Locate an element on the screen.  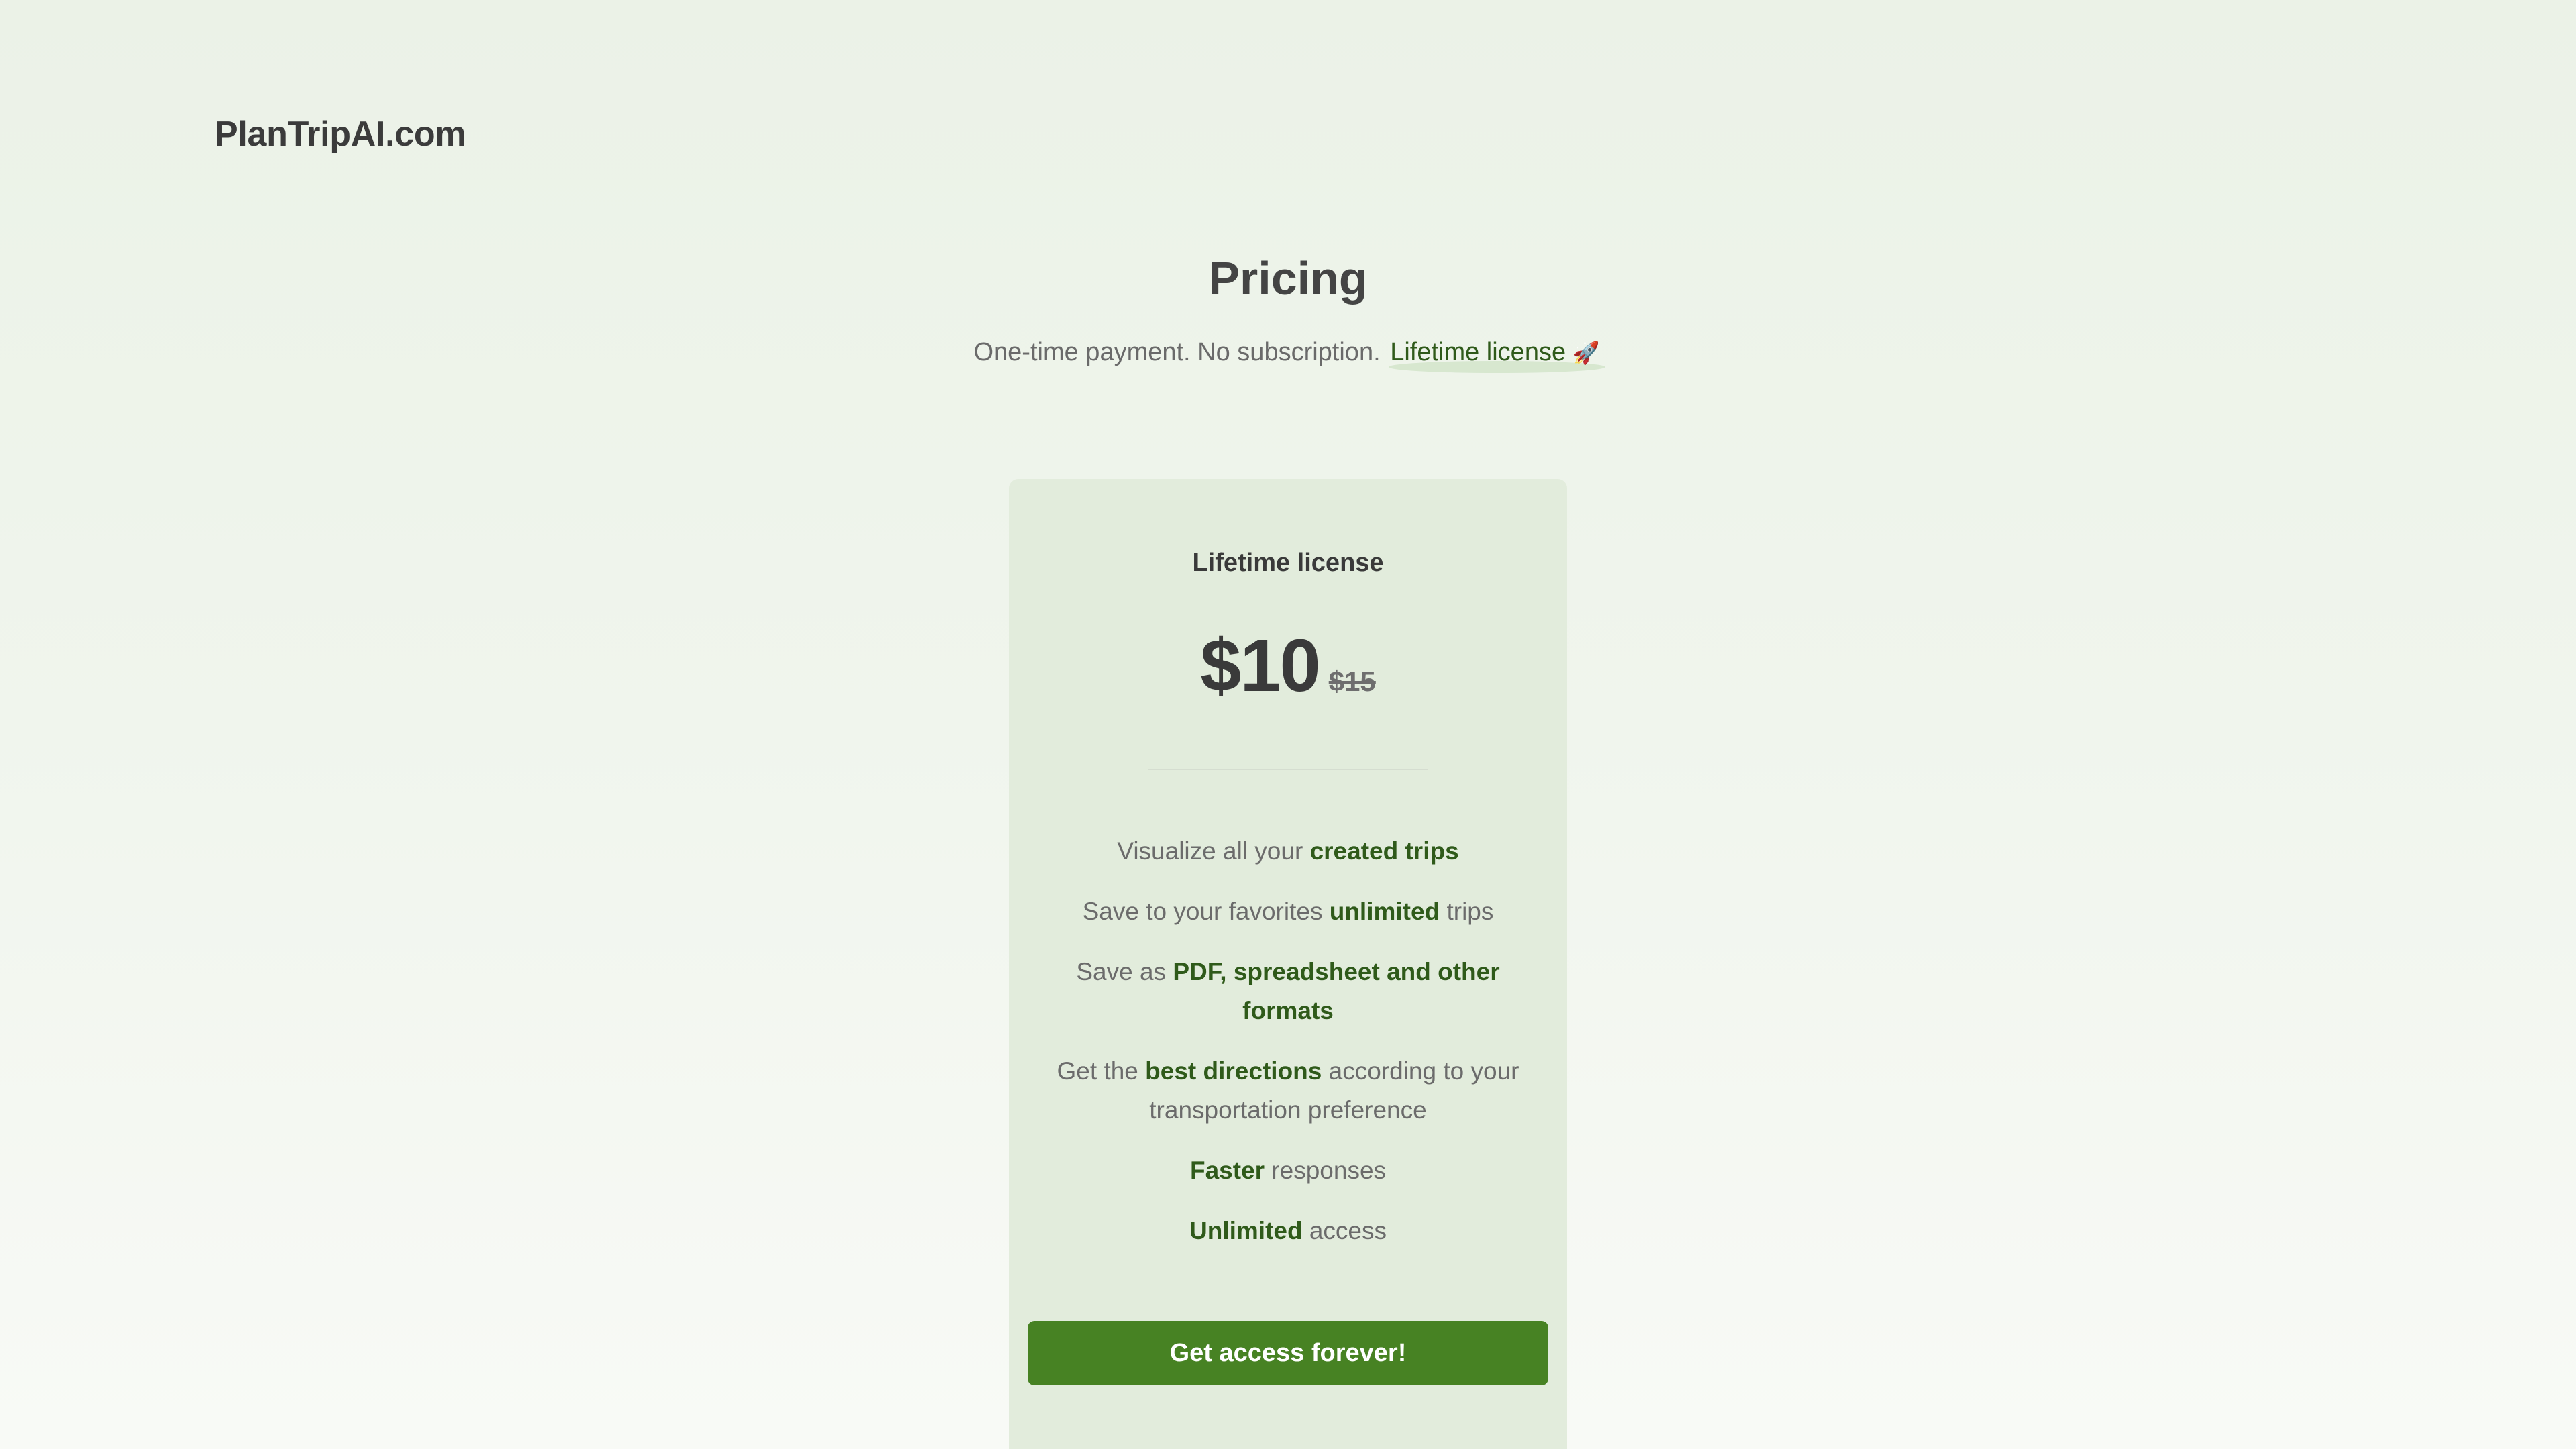
feature-highlight: best directions is located at coordinates (1233, 1071).